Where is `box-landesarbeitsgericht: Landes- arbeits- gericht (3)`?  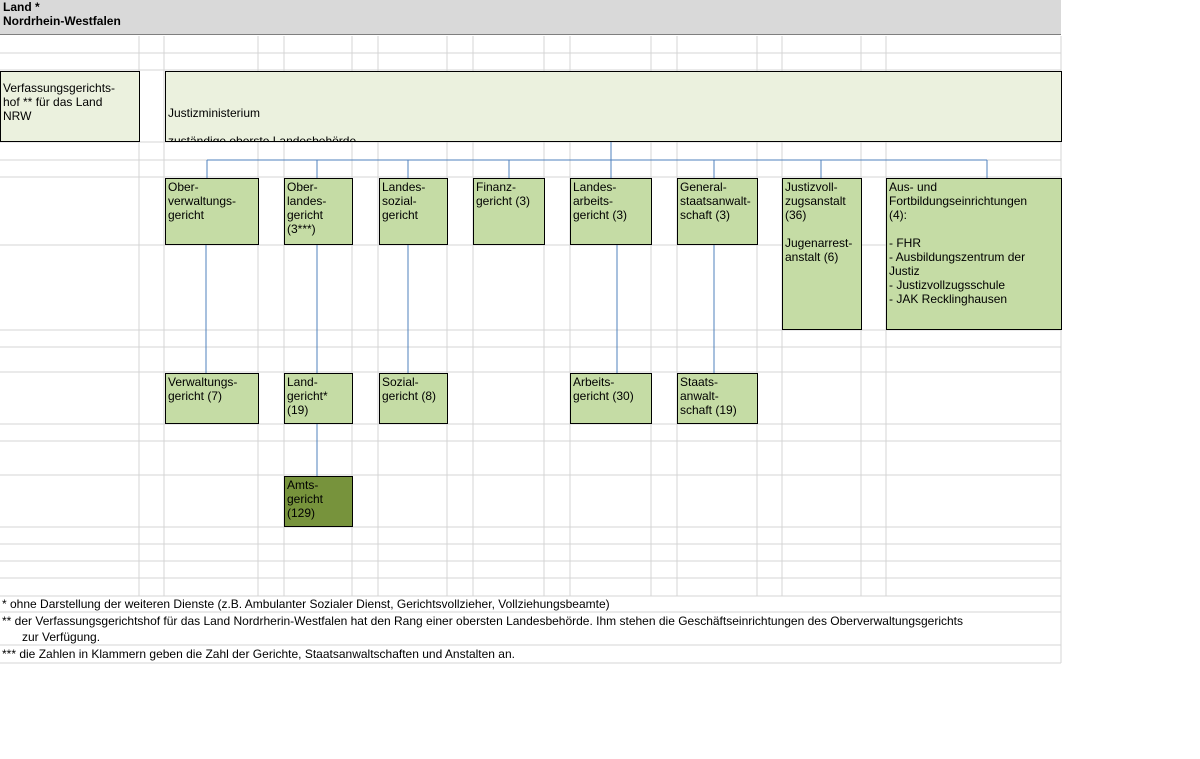 box-landesarbeitsgericht: Landes- arbeits- gericht (3) is located at coordinates (611, 211).